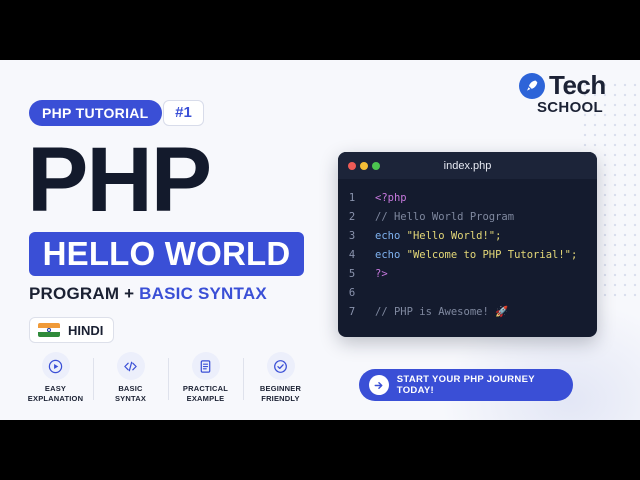  What do you see at coordinates (391, 197) in the screenshot?
I see `code-text: <?php` at bounding box center [391, 197].